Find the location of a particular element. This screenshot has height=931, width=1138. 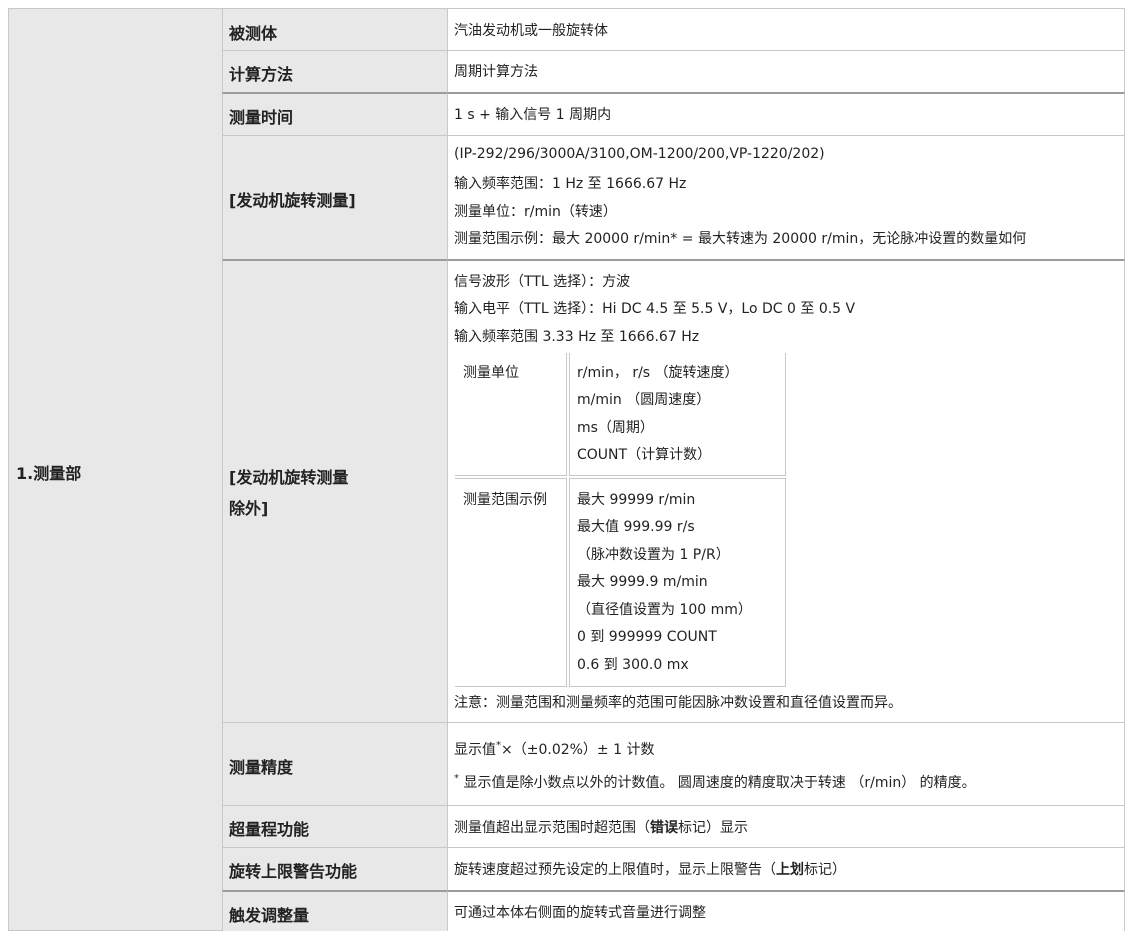

range-label: 测量范围示例 is located at coordinates (505, 500).